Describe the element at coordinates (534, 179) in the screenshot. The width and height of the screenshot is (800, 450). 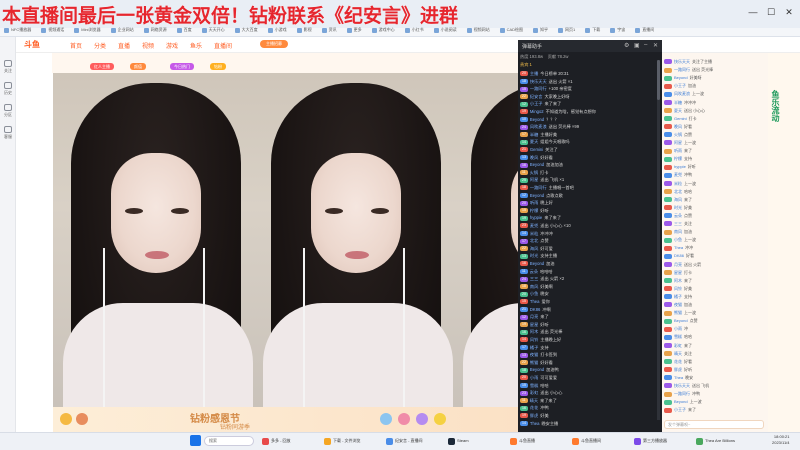
I see `chat-username: 阿星` at that location.